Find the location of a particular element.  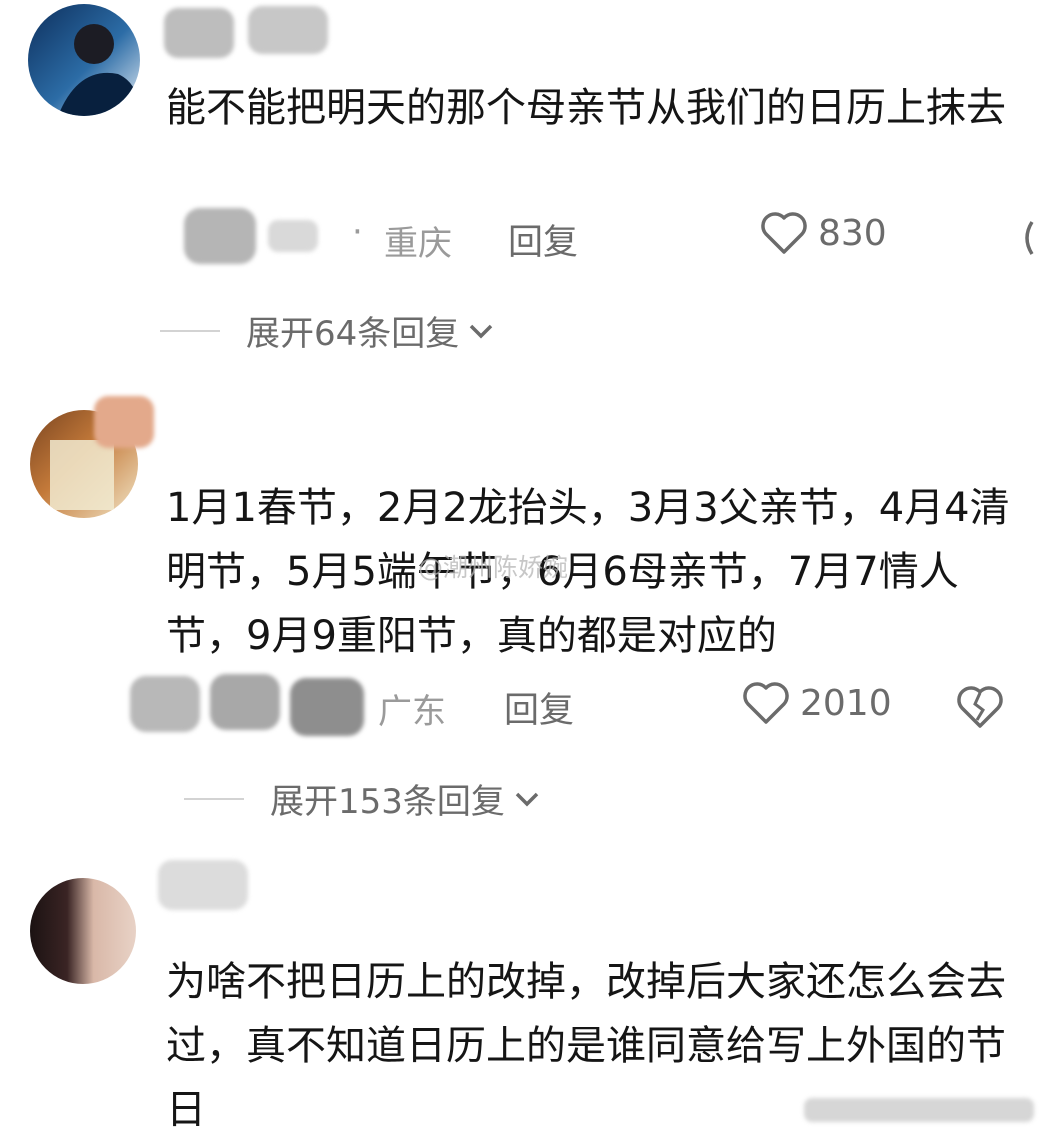

like-count: 2010 is located at coordinates (846, 703).